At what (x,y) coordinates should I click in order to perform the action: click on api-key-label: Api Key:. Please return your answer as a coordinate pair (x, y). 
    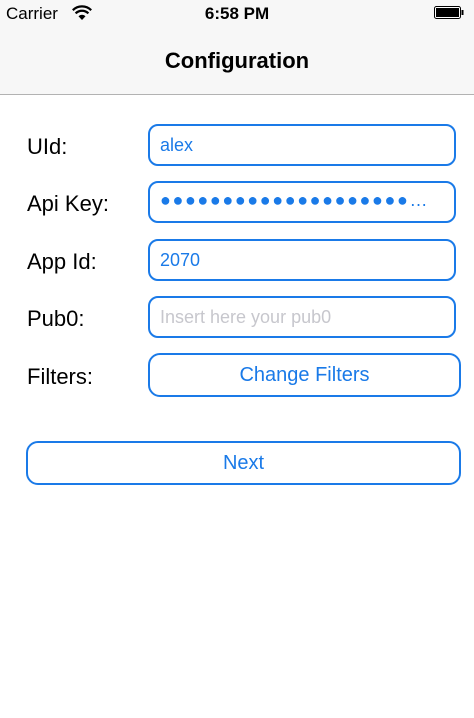
    Looking at the image, I should click on (68, 203).